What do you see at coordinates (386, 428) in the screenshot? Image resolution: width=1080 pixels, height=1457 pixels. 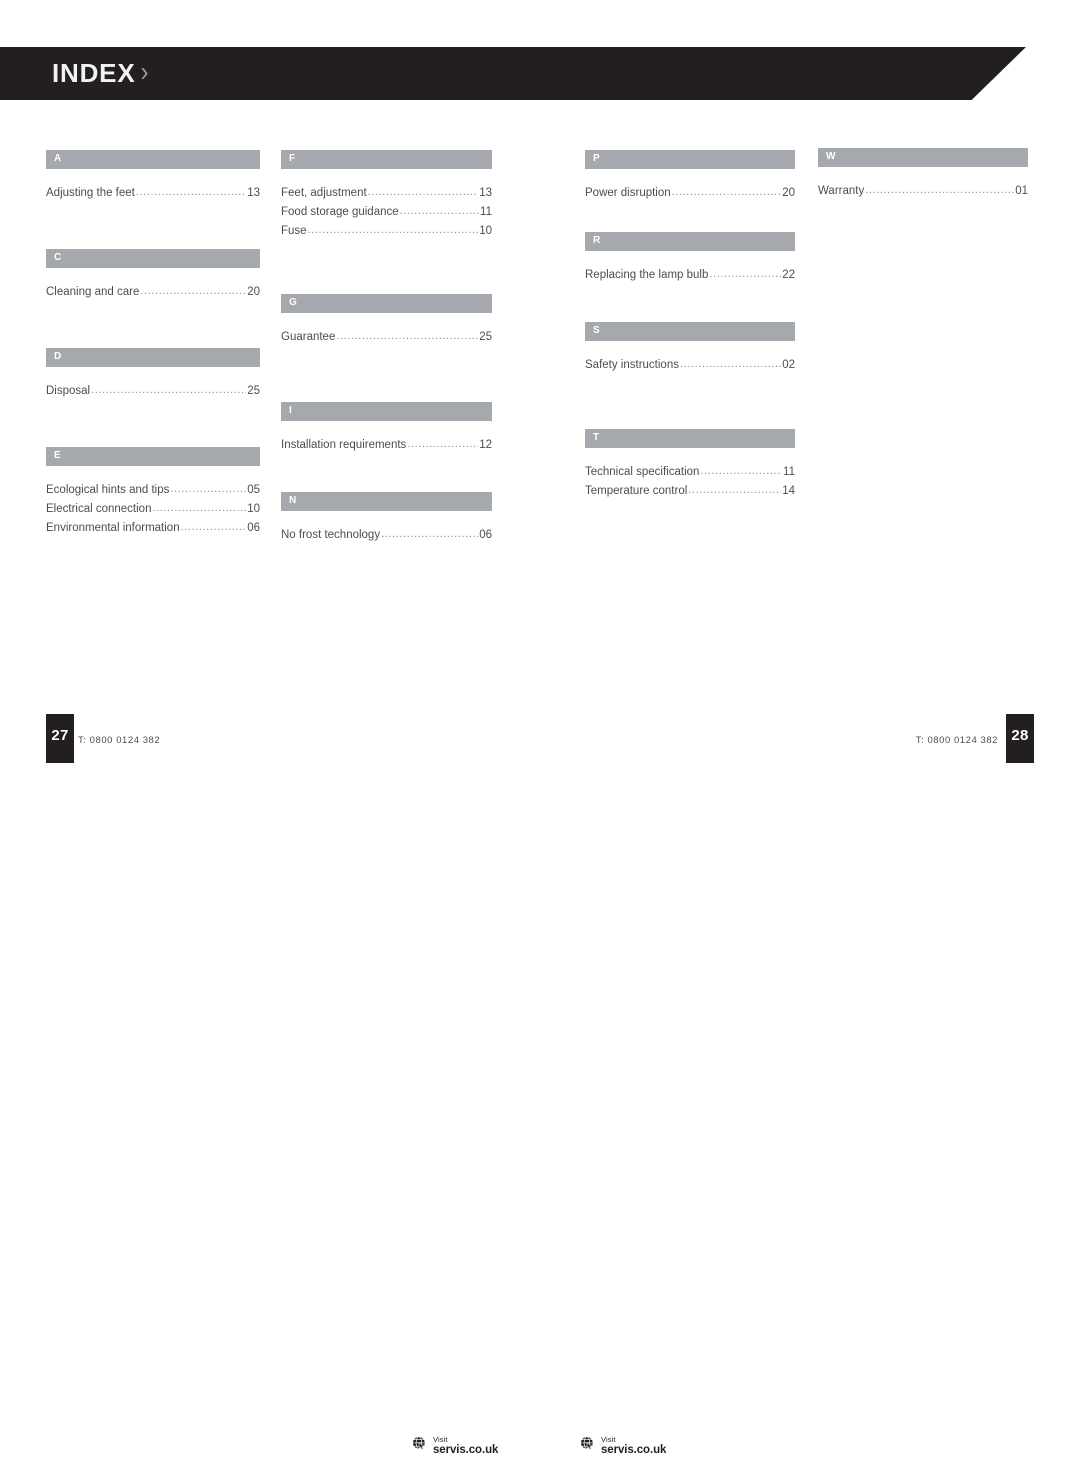 I see `index-section-i: I Installation requirements 12` at bounding box center [386, 428].